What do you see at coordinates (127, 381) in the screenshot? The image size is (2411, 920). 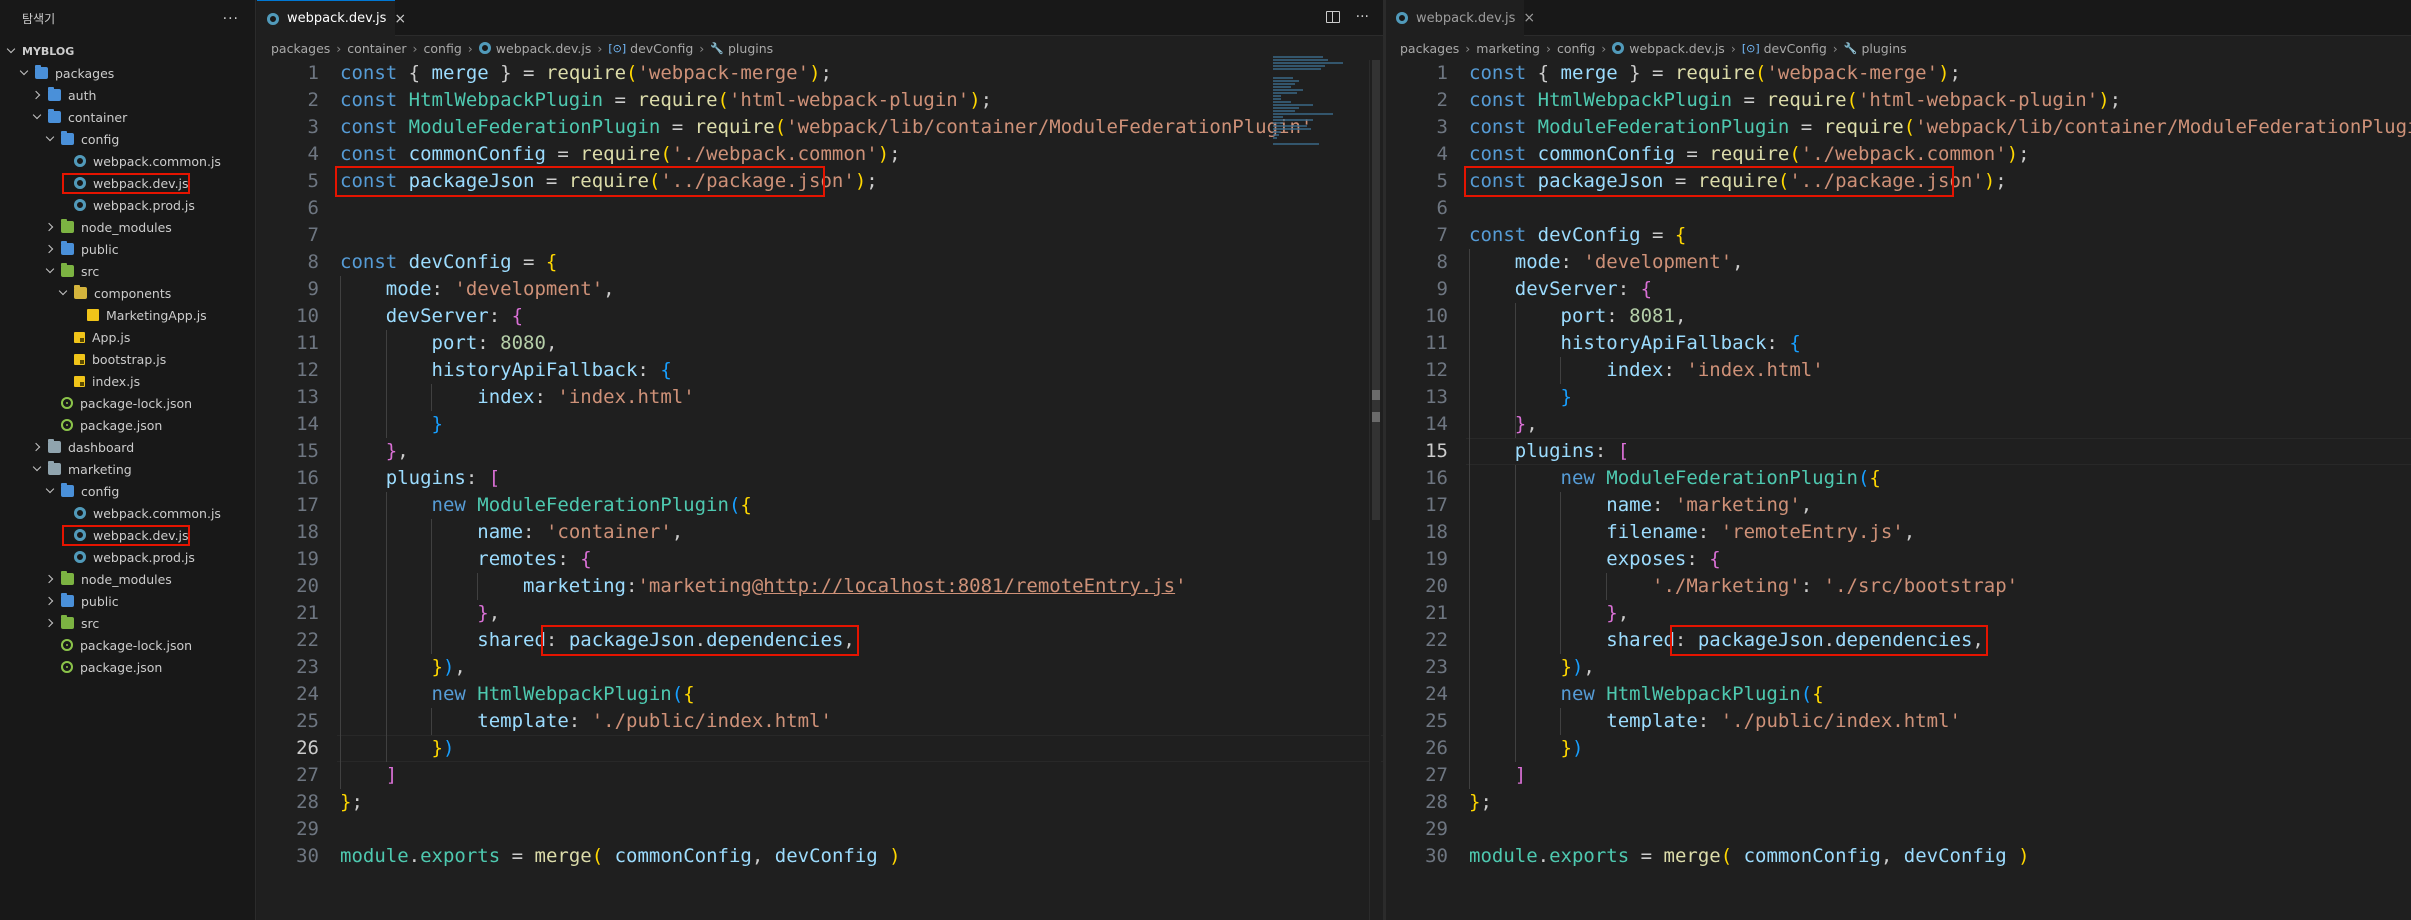 I see `tree-item: index.js` at bounding box center [127, 381].